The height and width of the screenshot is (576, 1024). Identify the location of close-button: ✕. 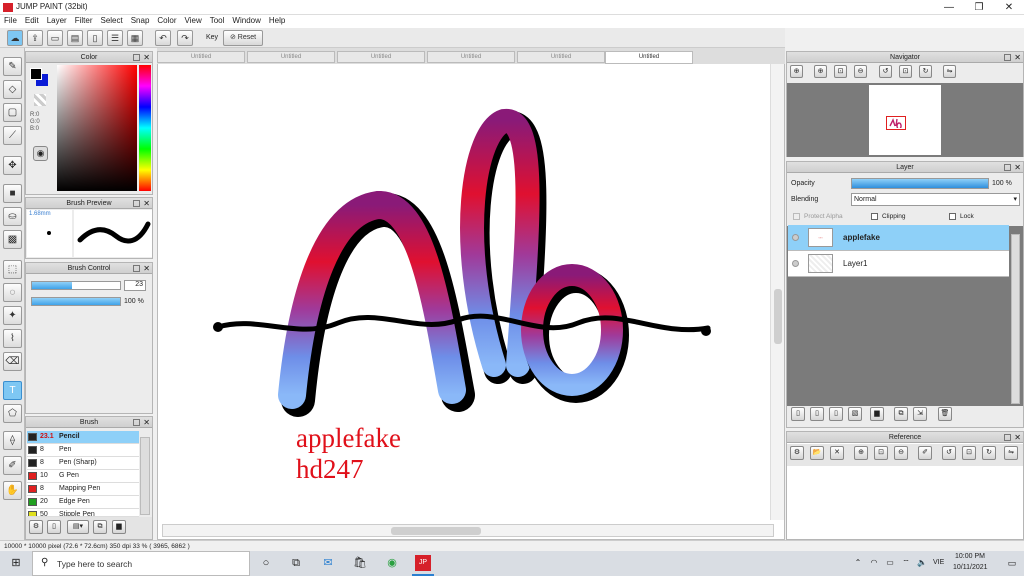
(1009, 7).